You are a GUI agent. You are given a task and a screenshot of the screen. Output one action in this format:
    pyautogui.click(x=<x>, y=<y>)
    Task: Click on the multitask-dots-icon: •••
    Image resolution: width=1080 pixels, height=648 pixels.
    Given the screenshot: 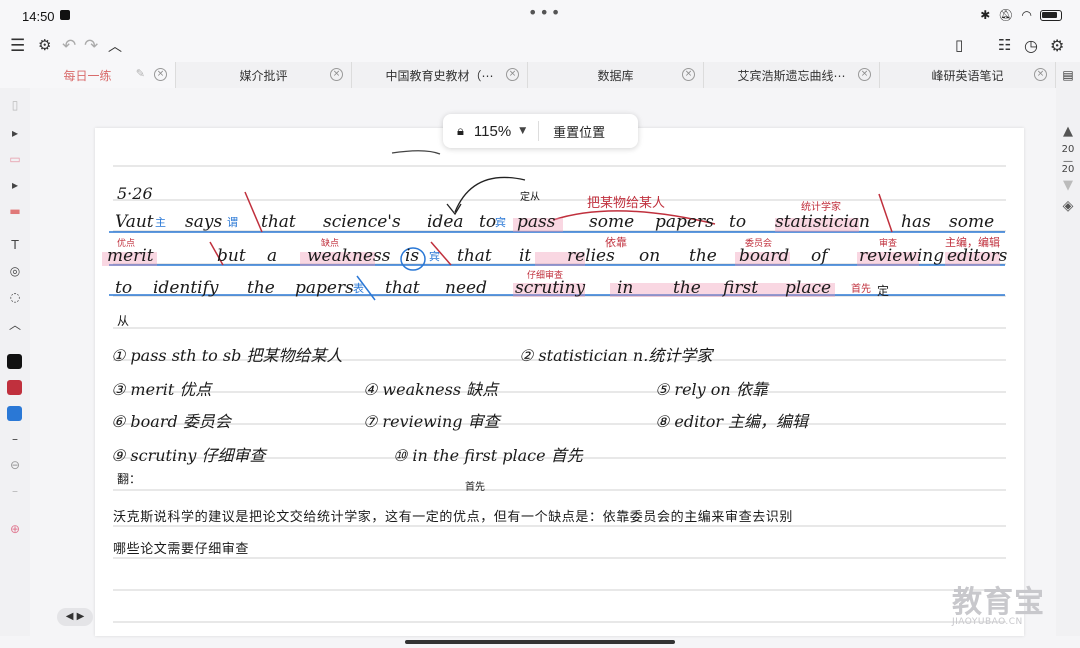 What is the action you would take?
    pyautogui.click(x=545, y=12)
    